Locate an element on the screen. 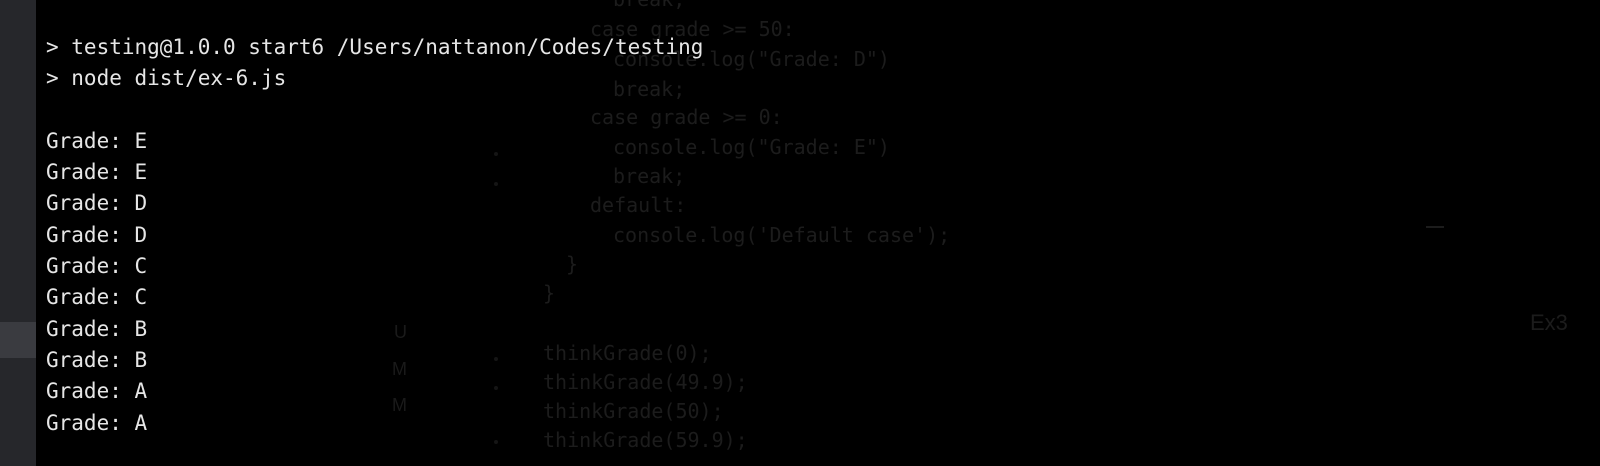 Image resolution: width=1600 pixels, height=466 pixels. background-label: Ex3 is located at coordinates (1549, 322).